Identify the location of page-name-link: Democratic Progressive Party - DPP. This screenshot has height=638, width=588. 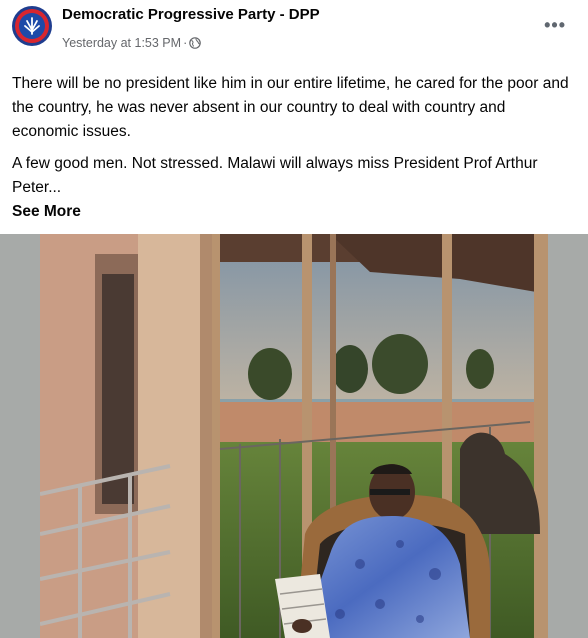
(191, 14).